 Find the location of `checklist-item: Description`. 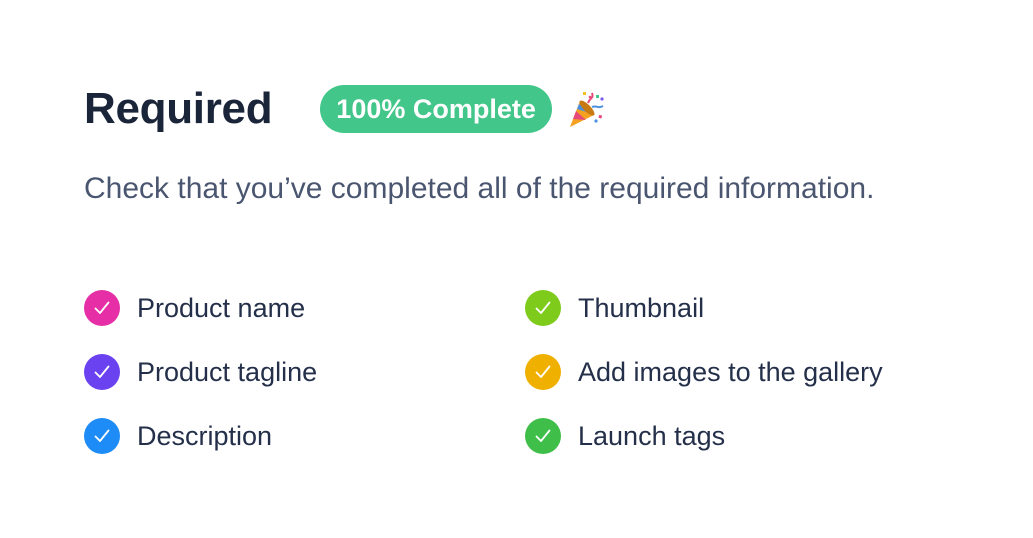

checklist-item: Description is located at coordinates (304, 436).